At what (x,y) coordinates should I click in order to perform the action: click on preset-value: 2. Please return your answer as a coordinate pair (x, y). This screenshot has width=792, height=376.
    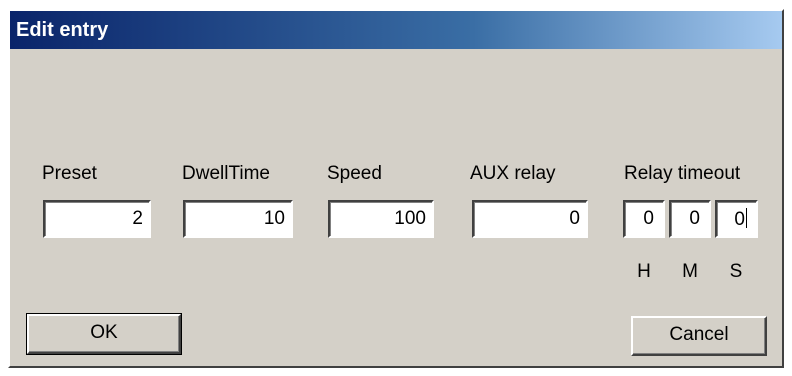
    Looking at the image, I should click on (137, 218).